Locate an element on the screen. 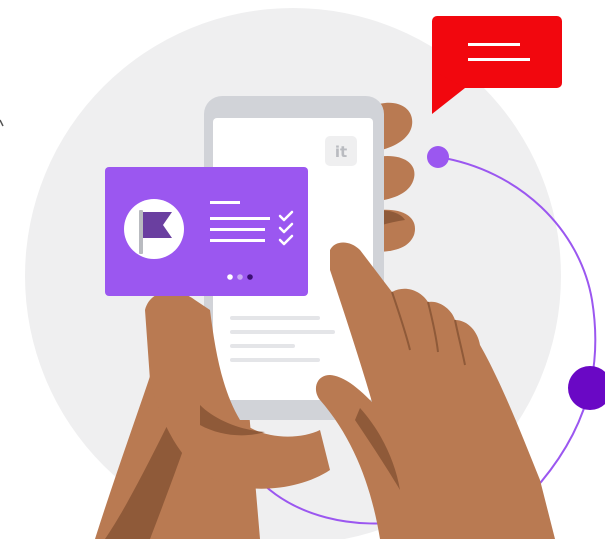  pager-dots is located at coordinates (240, 277).